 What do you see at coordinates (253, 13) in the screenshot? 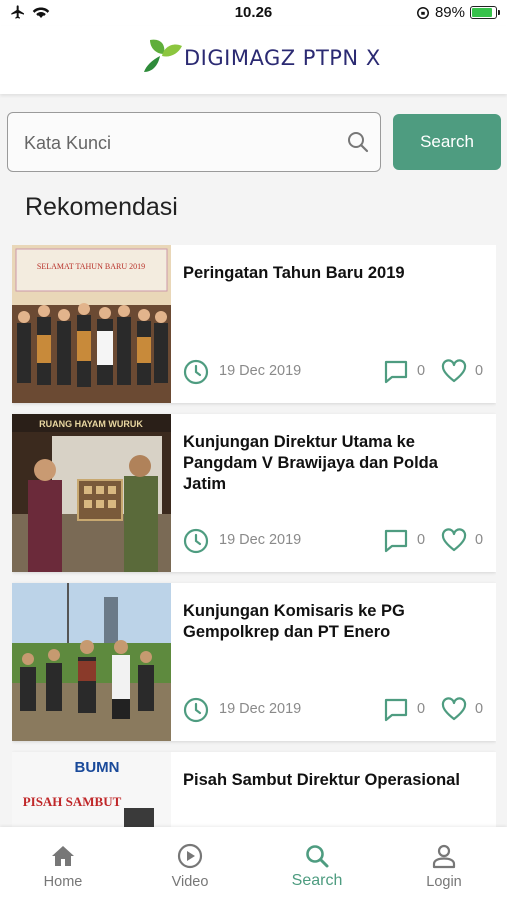
I see `status-bar: 10.26 89%` at bounding box center [253, 13].